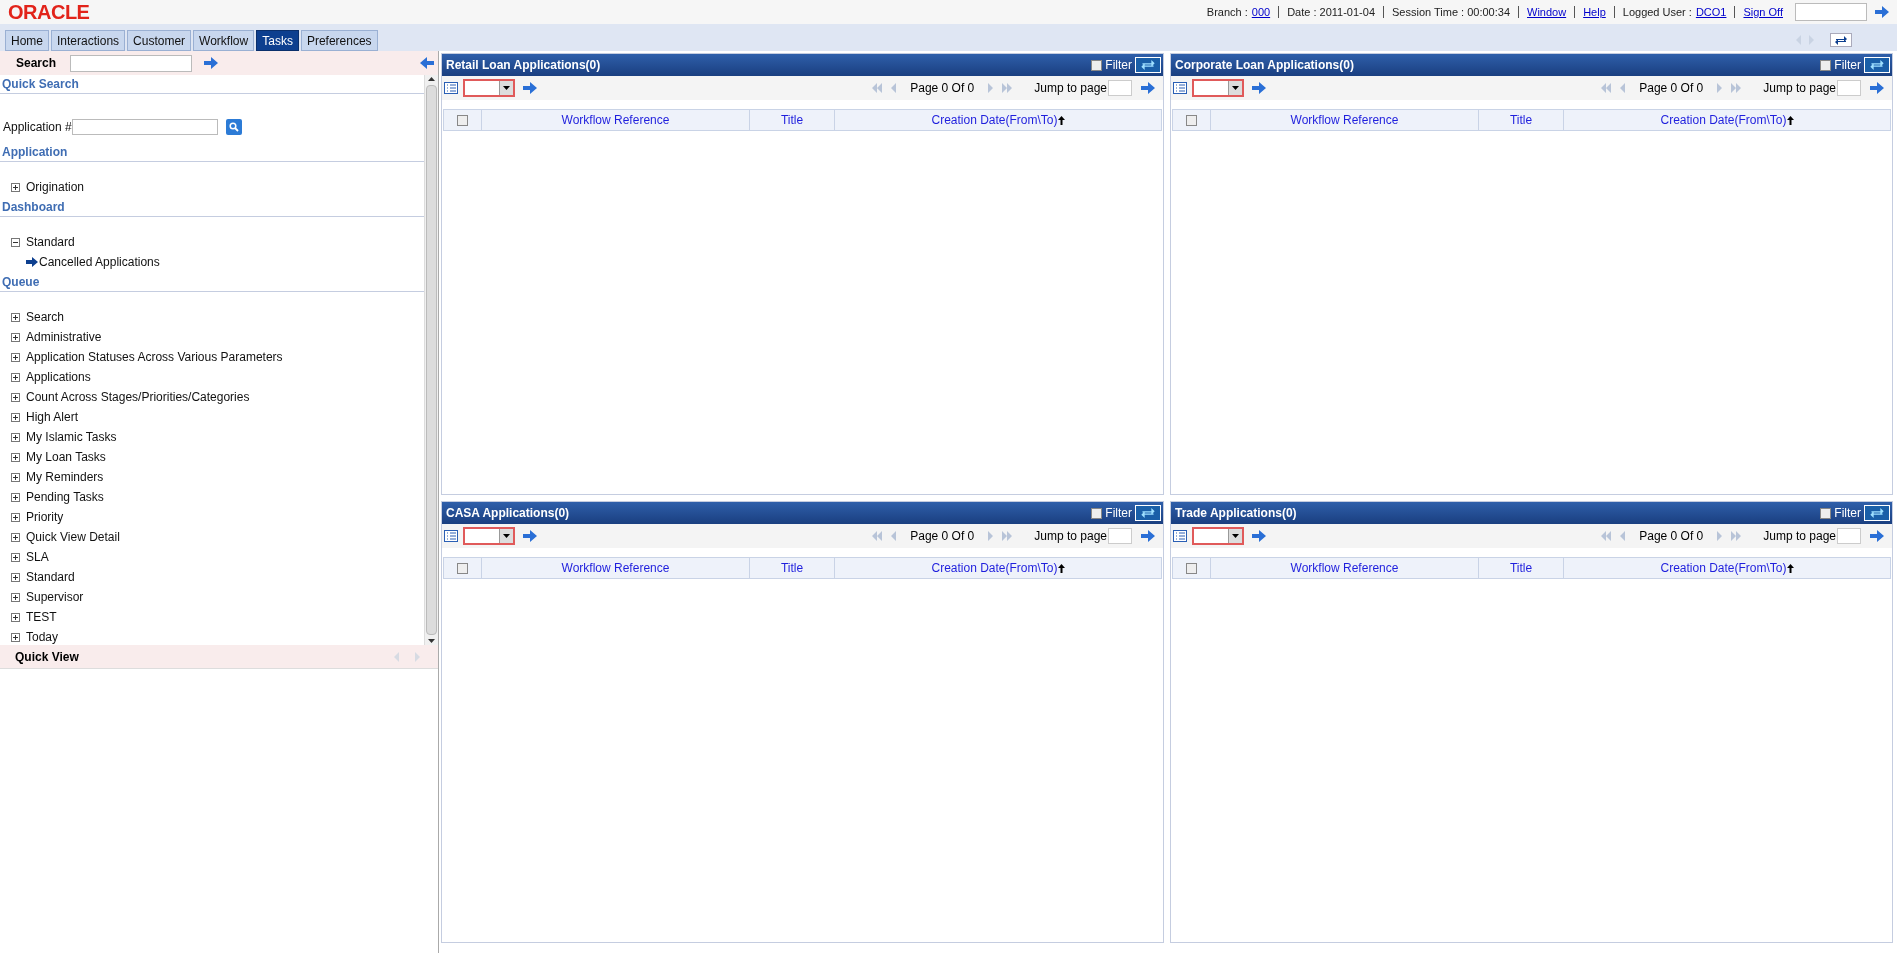  I want to click on user-link: DCO1, so click(1711, 12).